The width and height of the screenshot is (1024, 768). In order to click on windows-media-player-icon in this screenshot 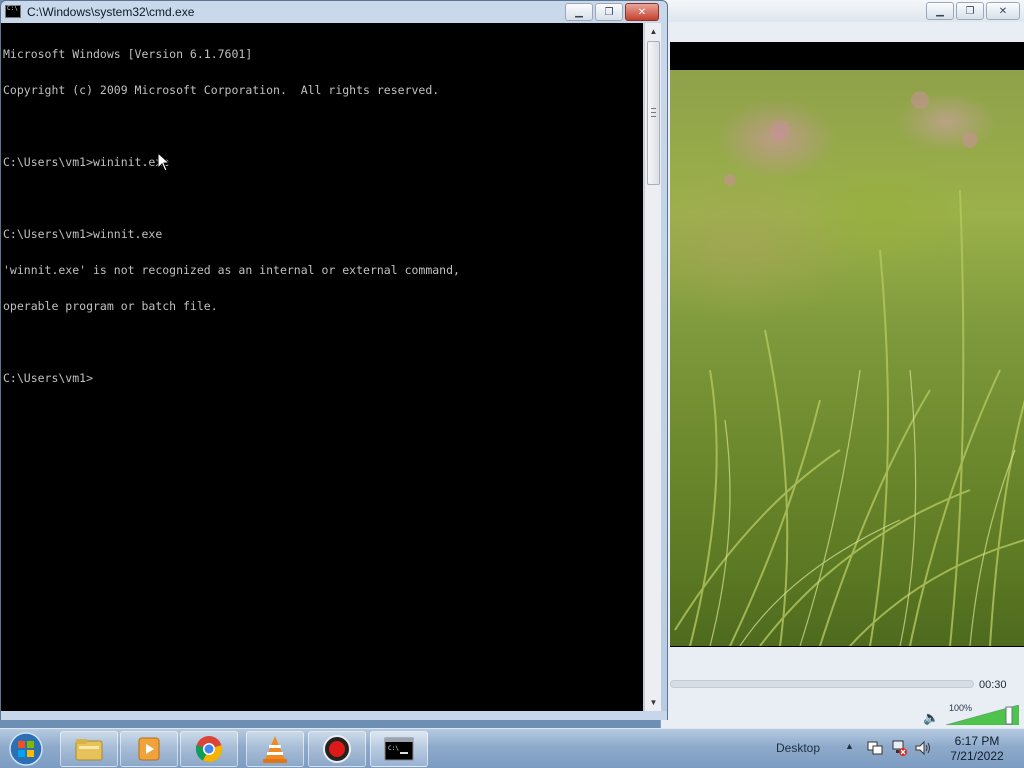, I will do `click(149, 749)`.